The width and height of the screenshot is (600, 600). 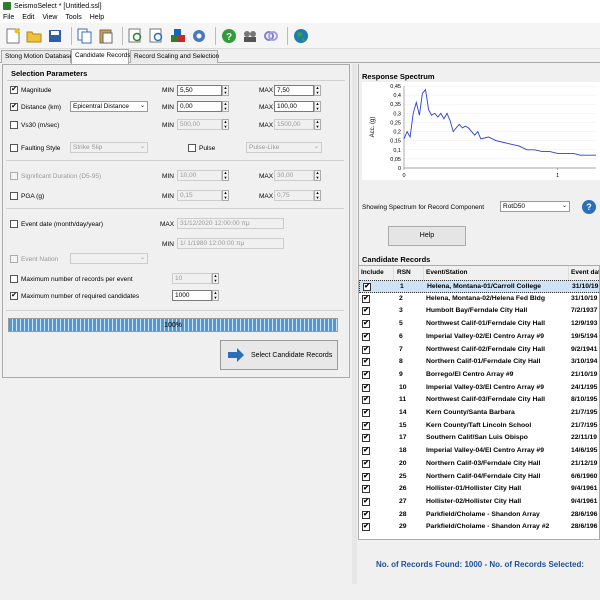 What do you see at coordinates (199, 90) in the screenshot?
I see `magnitude-min-input: 5,50` at bounding box center [199, 90].